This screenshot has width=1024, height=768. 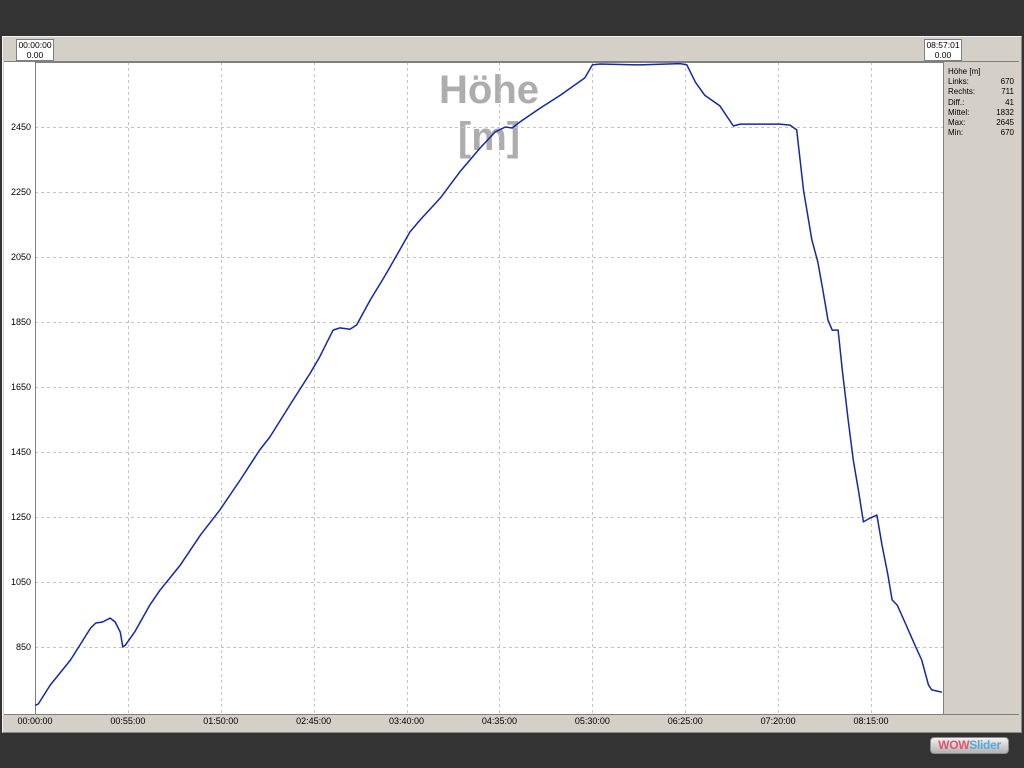 What do you see at coordinates (943, 55) in the screenshot?
I see `range-end-value: 0.00` at bounding box center [943, 55].